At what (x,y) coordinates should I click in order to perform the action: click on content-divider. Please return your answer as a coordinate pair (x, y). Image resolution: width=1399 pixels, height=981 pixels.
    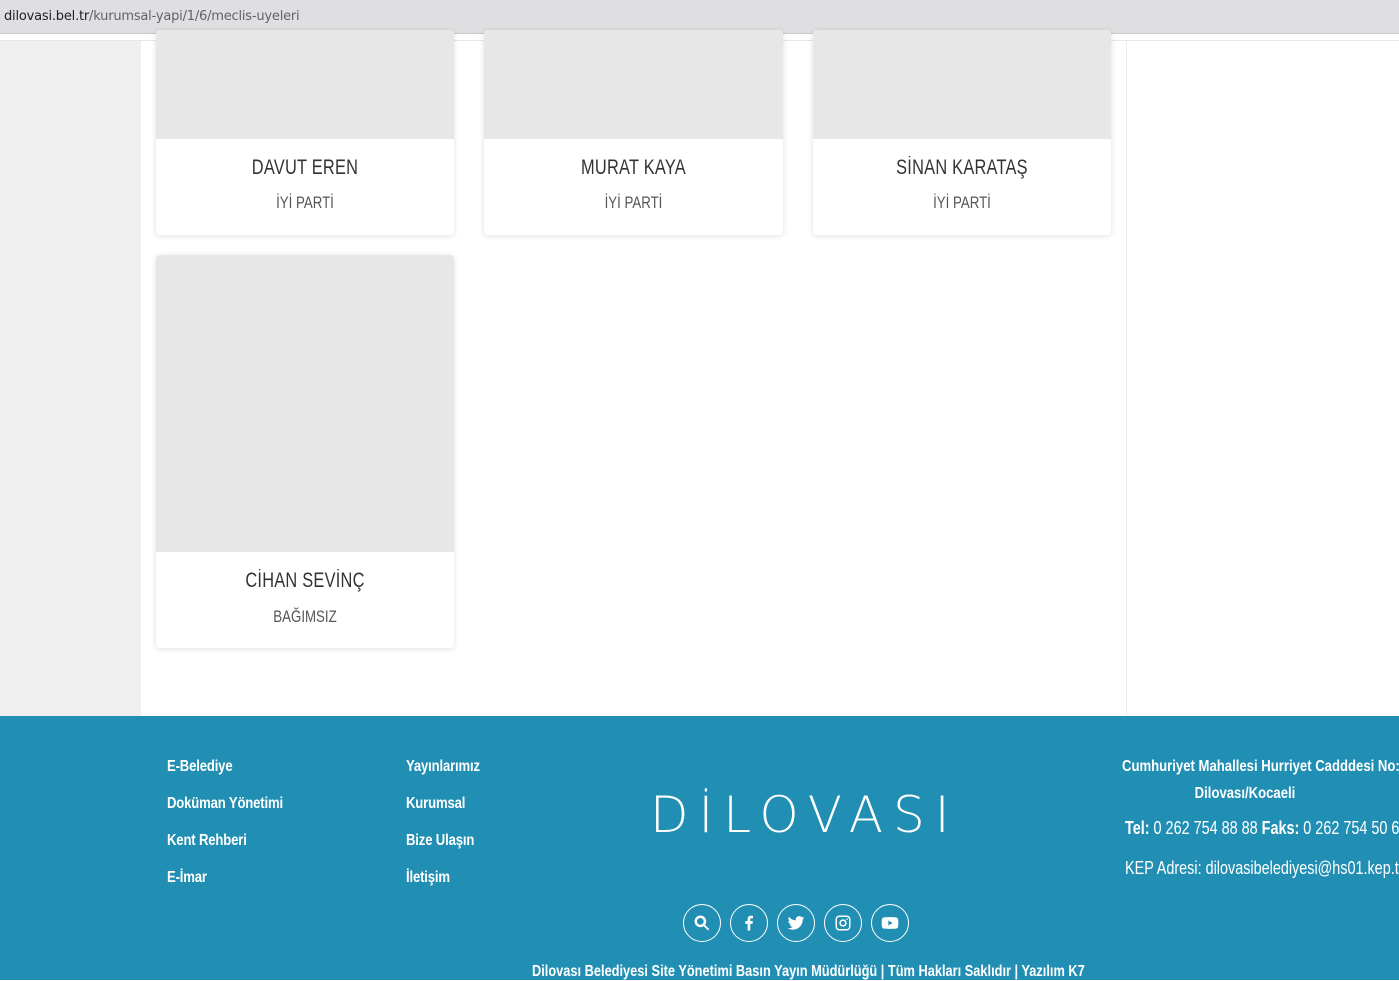
    Looking at the image, I should click on (1126, 378).